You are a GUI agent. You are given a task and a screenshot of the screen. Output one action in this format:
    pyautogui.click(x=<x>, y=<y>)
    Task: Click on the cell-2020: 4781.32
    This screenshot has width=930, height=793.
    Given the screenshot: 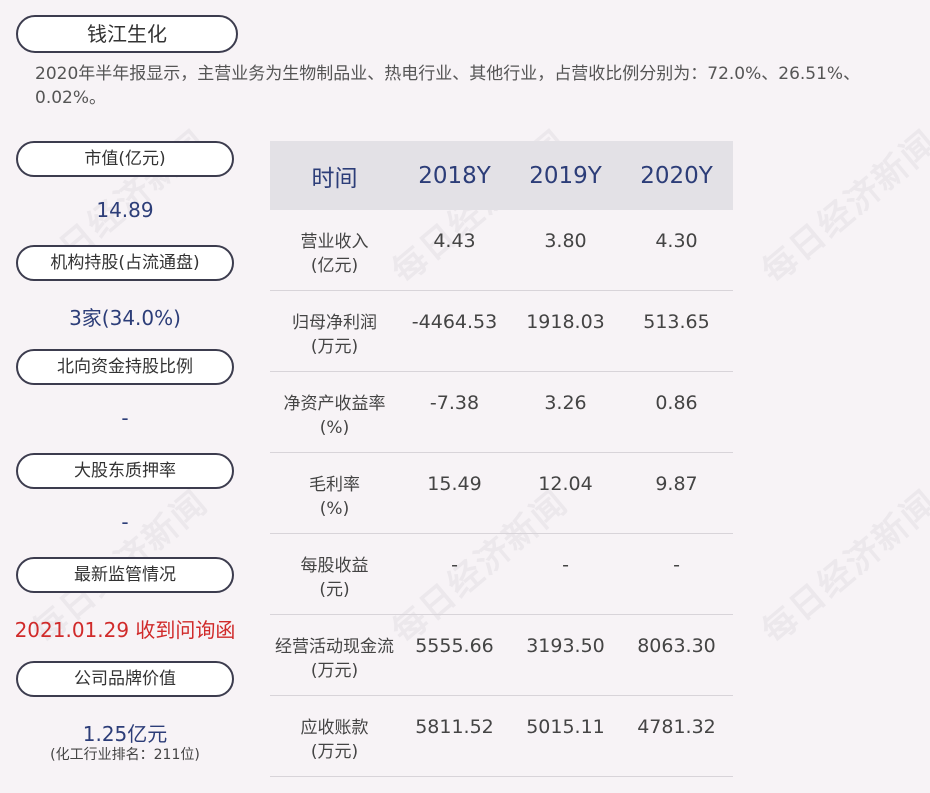 What is the action you would take?
    pyautogui.click(x=676, y=727)
    